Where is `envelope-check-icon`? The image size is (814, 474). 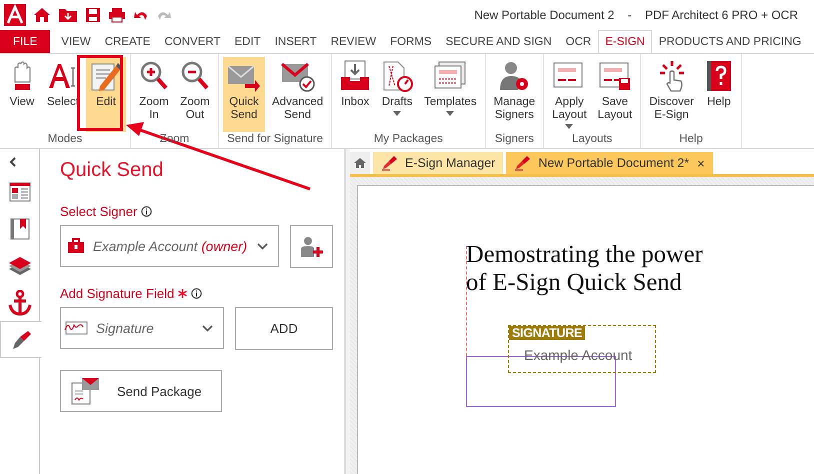 envelope-check-icon is located at coordinates (297, 76).